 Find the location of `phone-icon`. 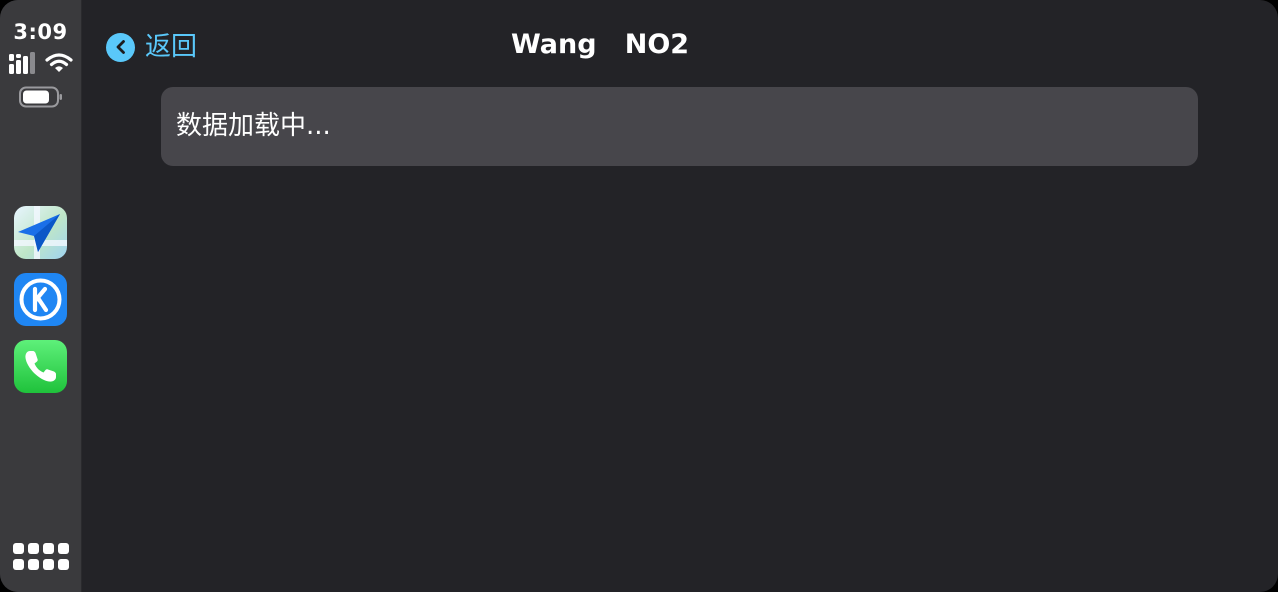

phone-icon is located at coordinates (40, 366).